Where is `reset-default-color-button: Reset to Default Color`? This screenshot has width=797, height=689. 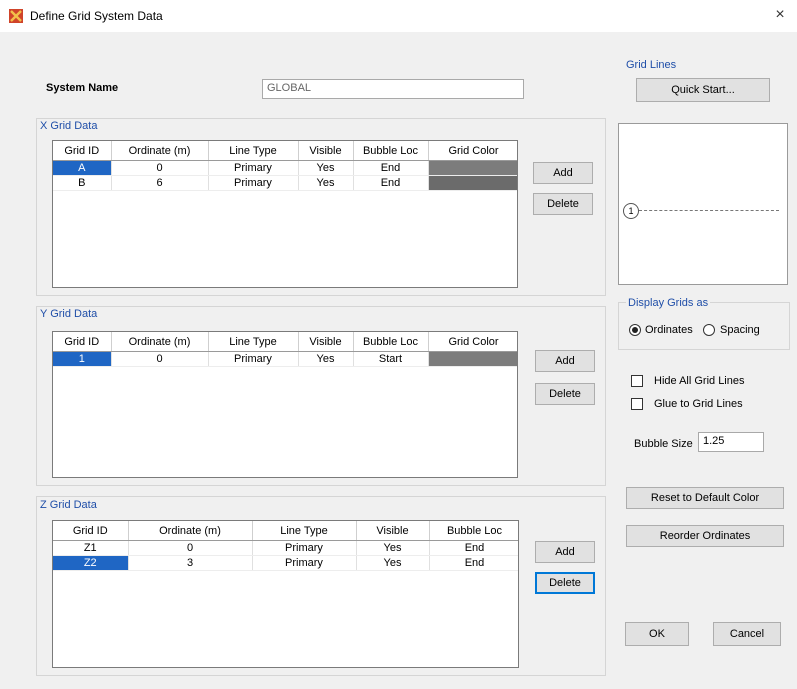 reset-default-color-button: Reset to Default Color is located at coordinates (705, 498).